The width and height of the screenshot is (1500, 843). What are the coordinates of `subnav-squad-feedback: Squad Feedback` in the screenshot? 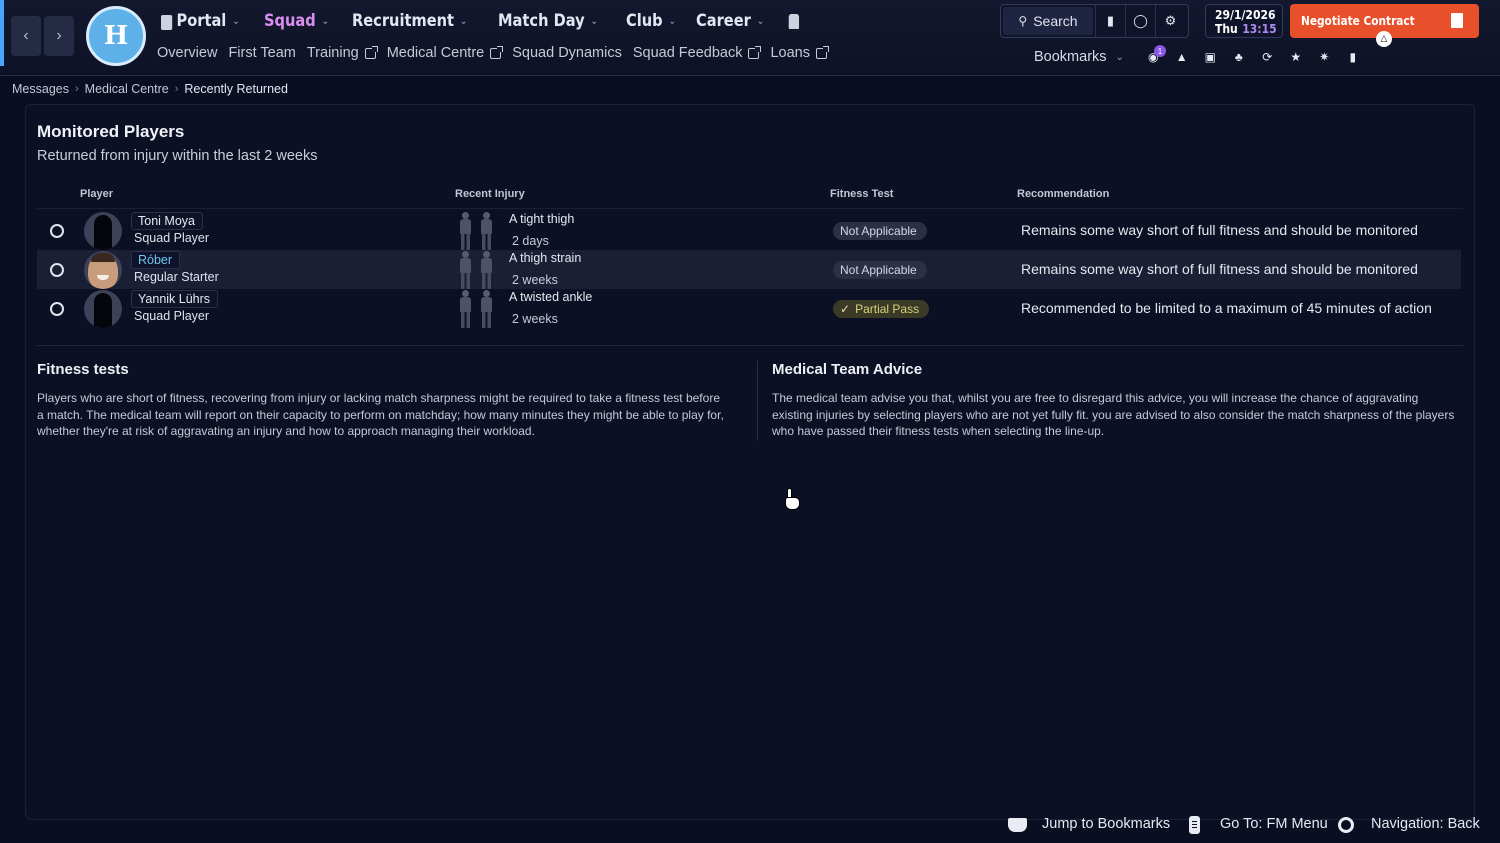 It's located at (697, 53).